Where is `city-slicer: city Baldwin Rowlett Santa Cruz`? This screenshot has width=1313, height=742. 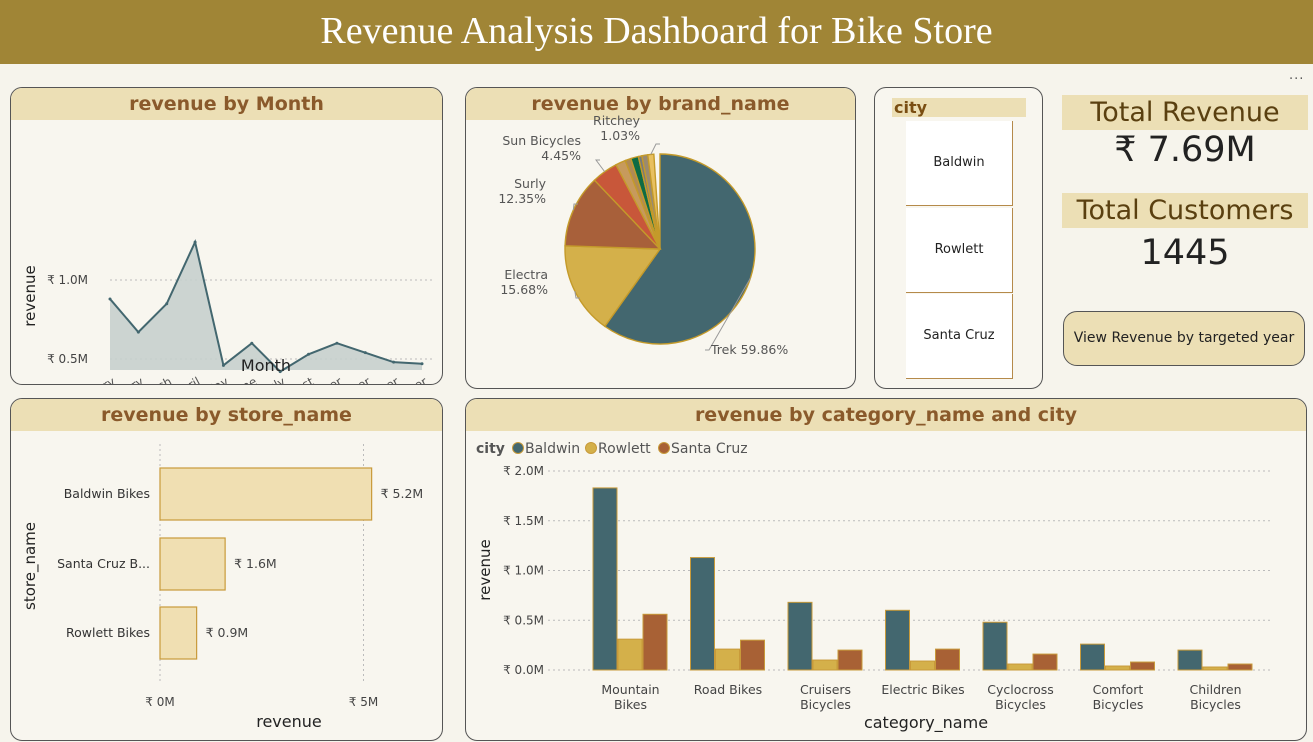
city-slicer: city Baldwin Rowlett Santa Cruz is located at coordinates (958, 238).